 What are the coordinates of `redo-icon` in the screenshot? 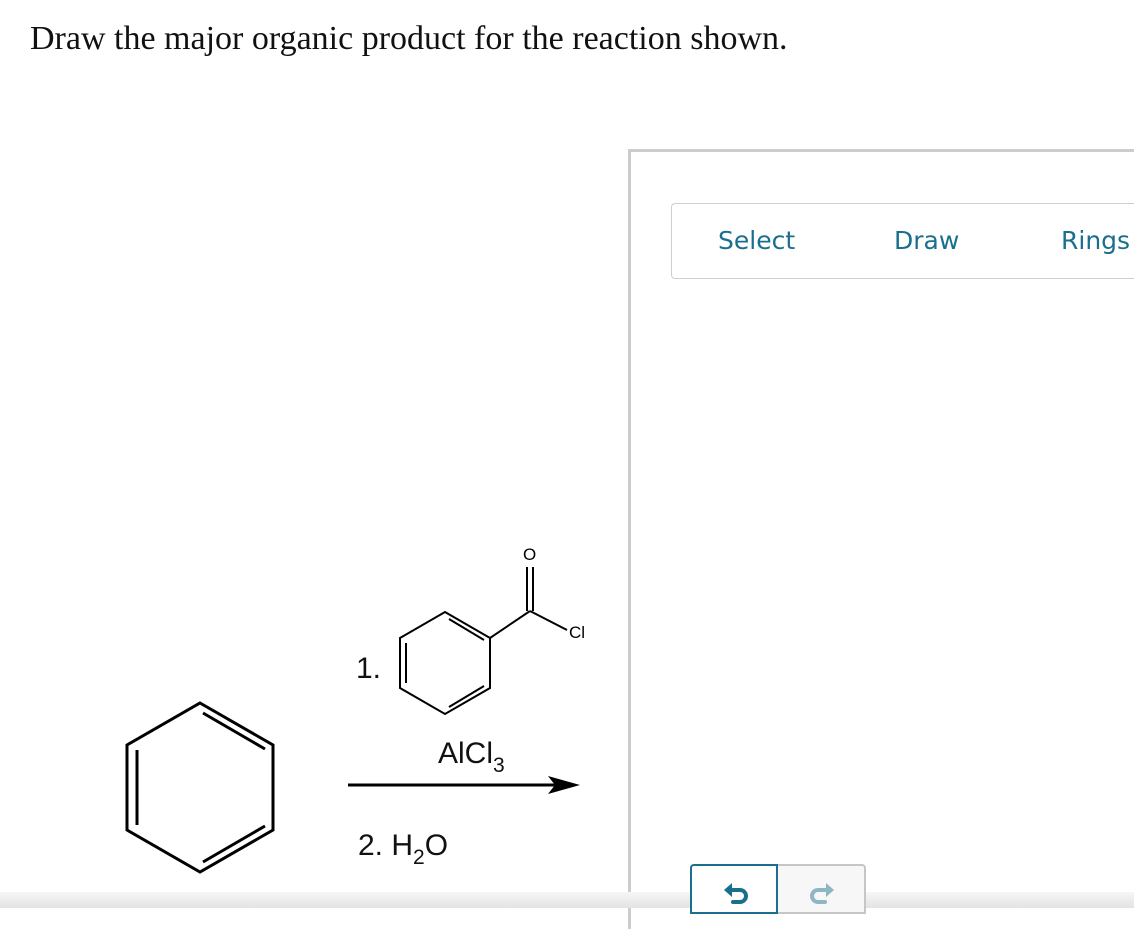 It's located at (822, 893).